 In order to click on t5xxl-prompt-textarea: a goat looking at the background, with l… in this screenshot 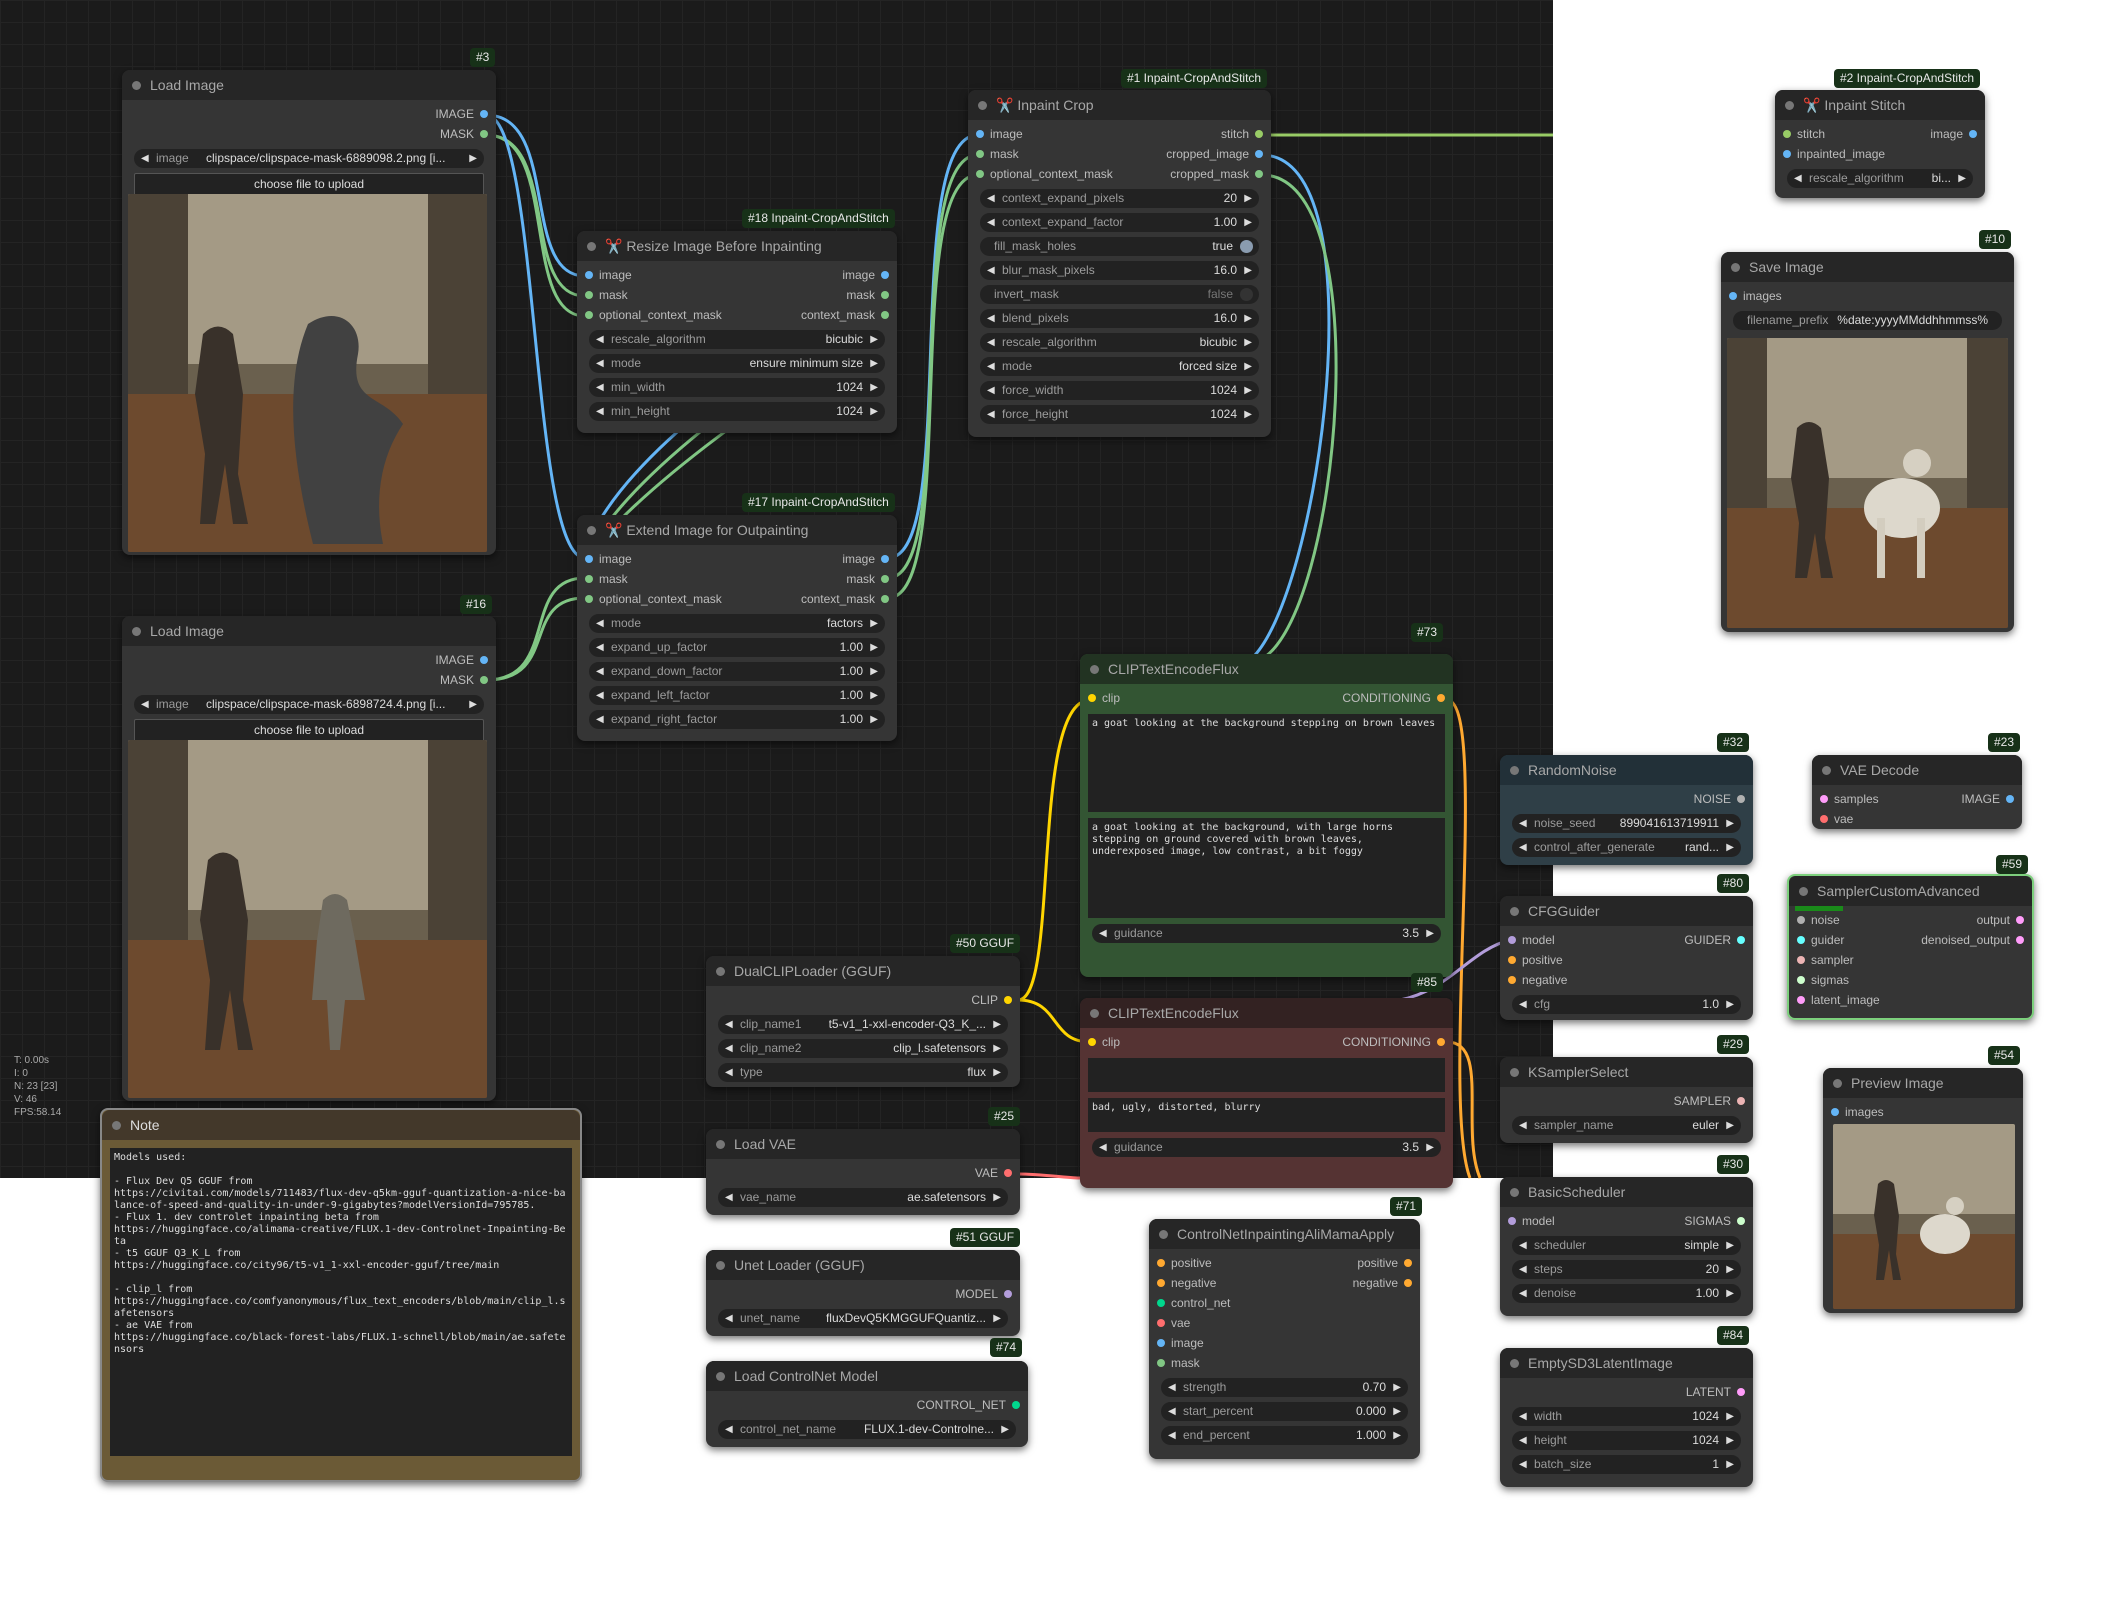, I will do `click(1266, 868)`.